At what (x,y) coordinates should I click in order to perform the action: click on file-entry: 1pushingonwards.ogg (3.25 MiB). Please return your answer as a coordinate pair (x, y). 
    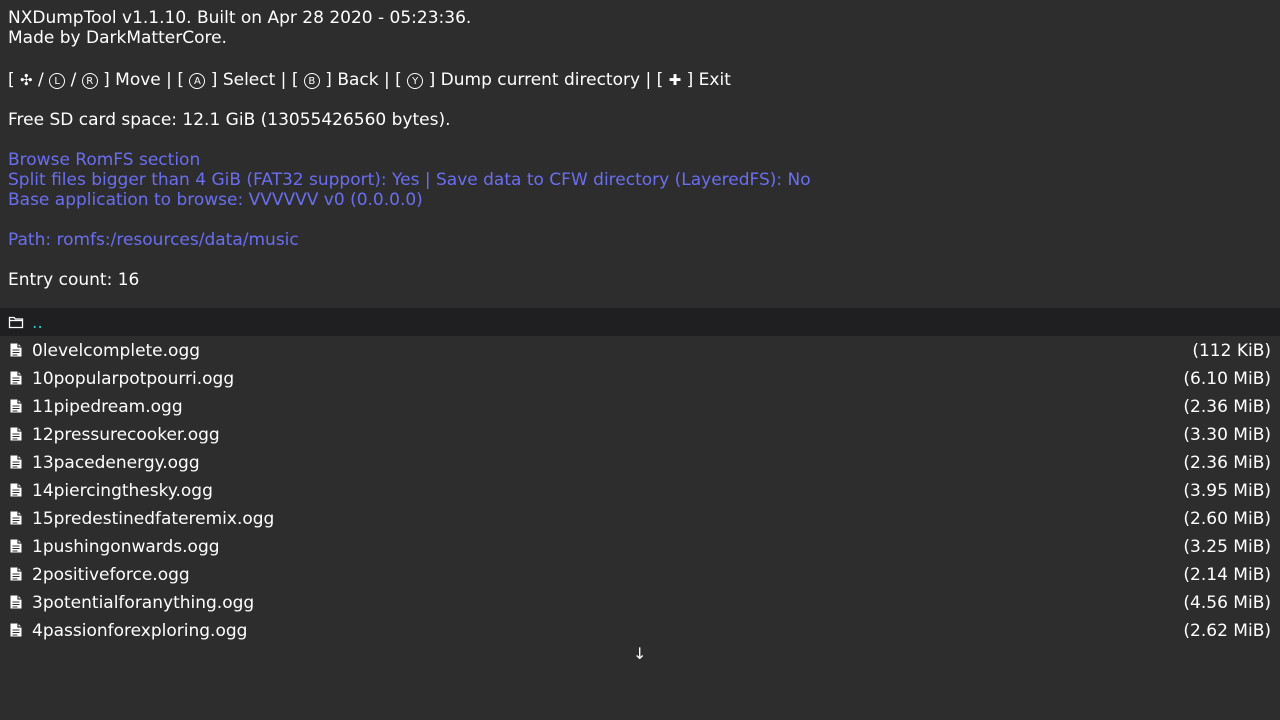
    Looking at the image, I should click on (640, 546).